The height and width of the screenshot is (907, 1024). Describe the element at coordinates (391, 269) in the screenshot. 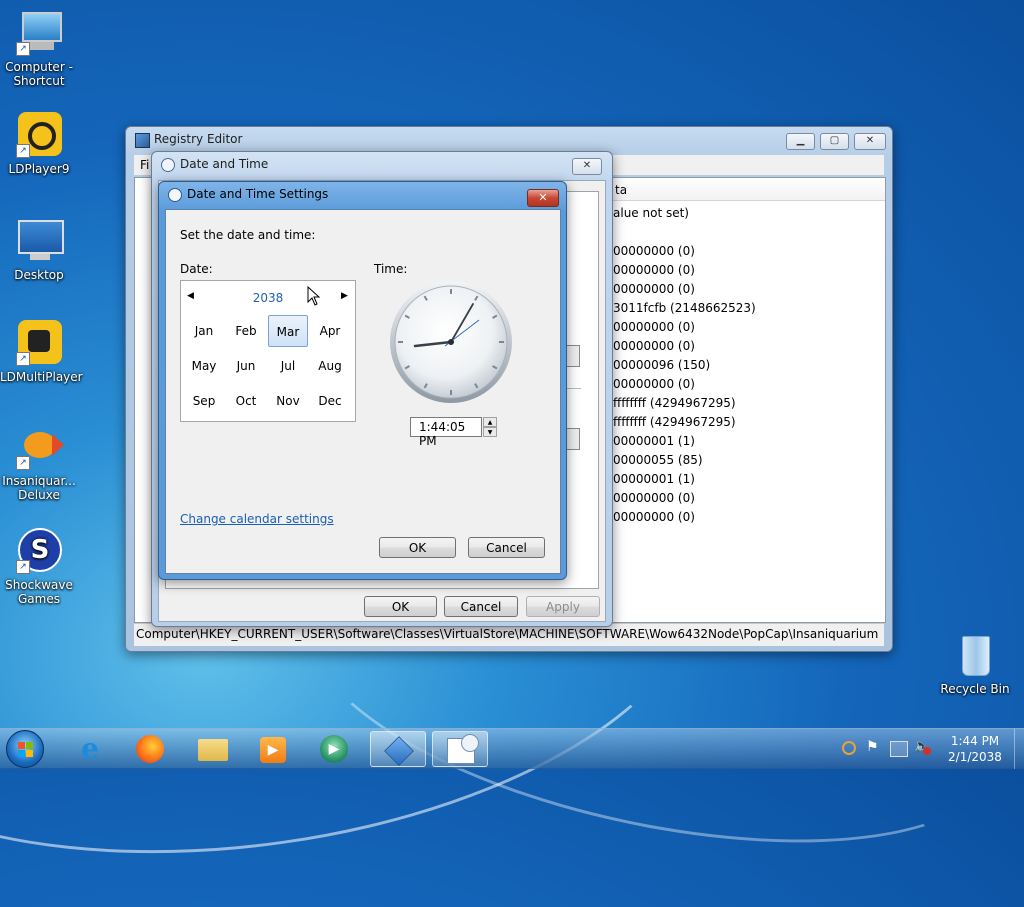

I see `time-label: Time:` at that location.